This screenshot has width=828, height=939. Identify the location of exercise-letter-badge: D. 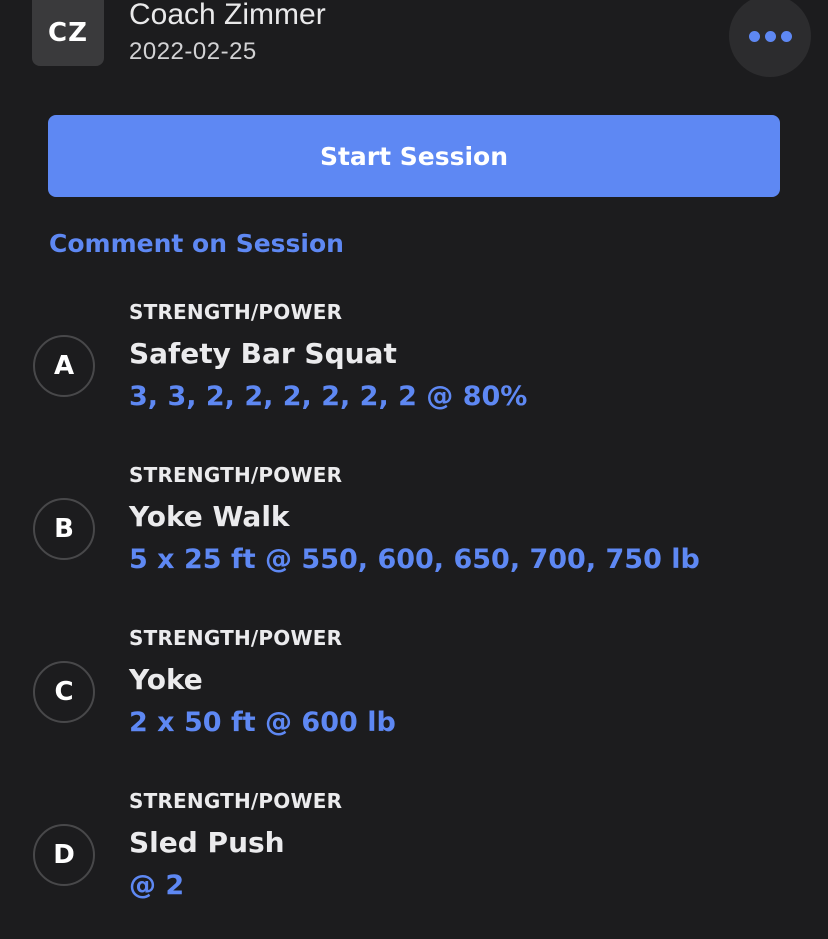
(64, 855).